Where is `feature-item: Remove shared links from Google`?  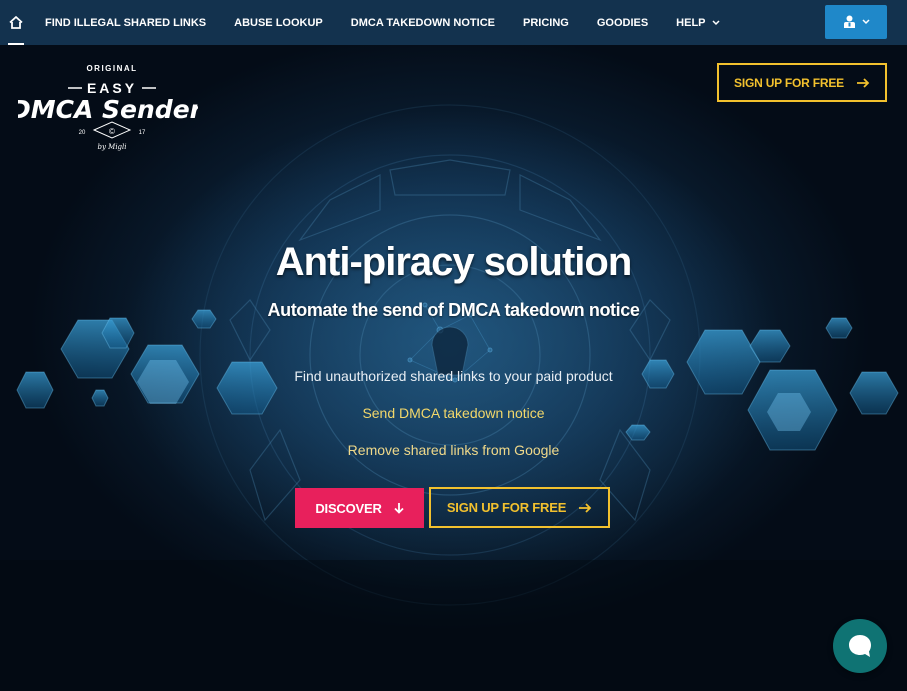 feature-item: Remove shared links from Google is located at coordinates (453, 450).